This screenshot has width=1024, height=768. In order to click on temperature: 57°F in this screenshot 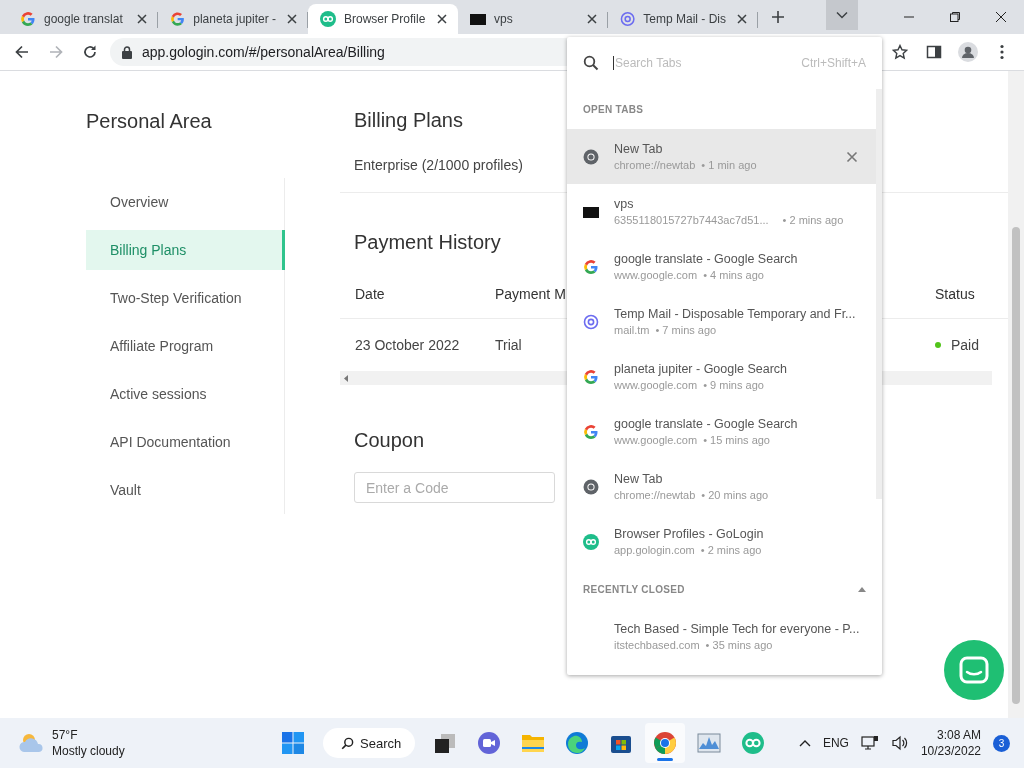, I will do `click(65, 735)`.